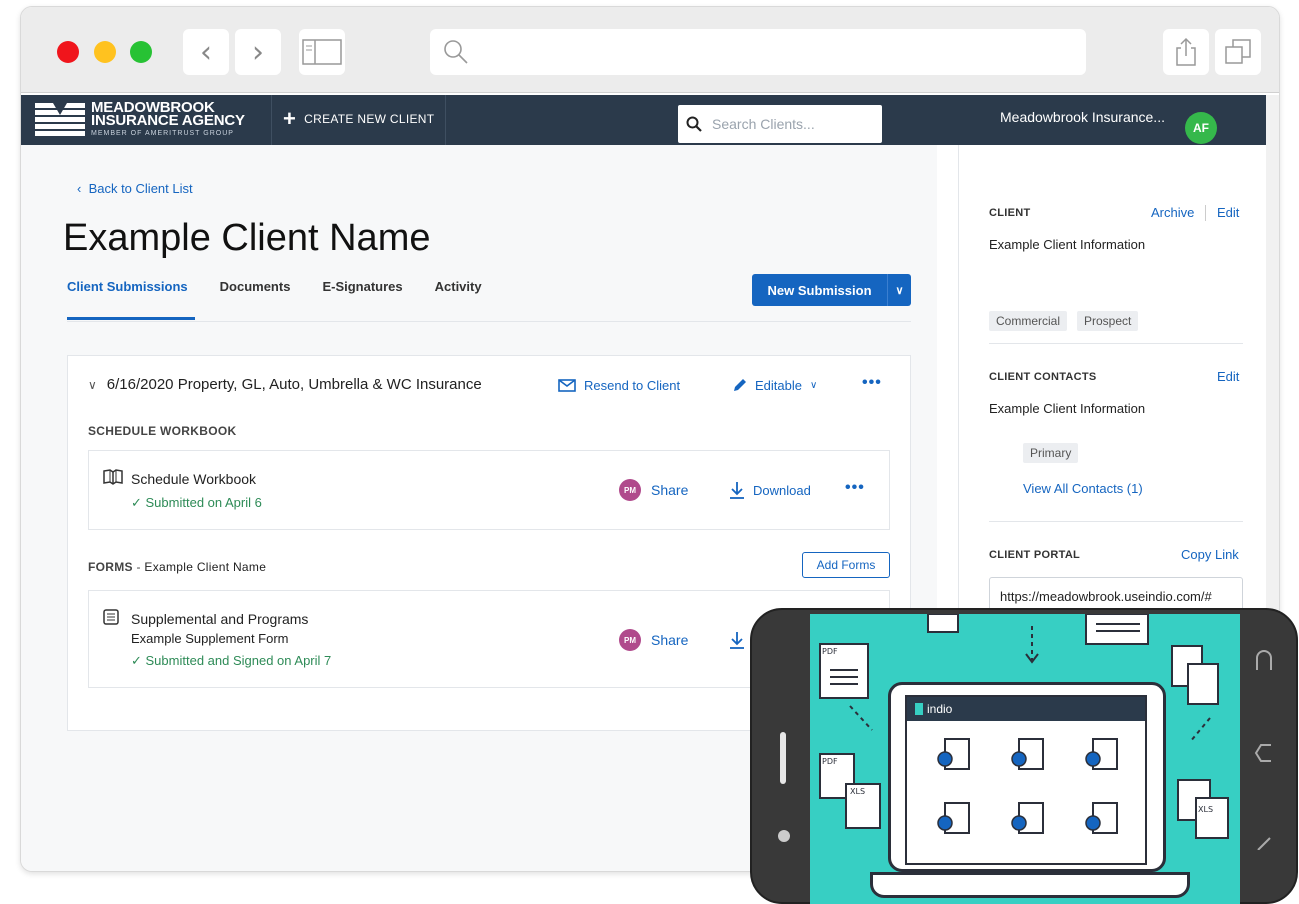  Describe the element at coordinates (271, 120) in the screenshot. I see `header-divider` at that location.